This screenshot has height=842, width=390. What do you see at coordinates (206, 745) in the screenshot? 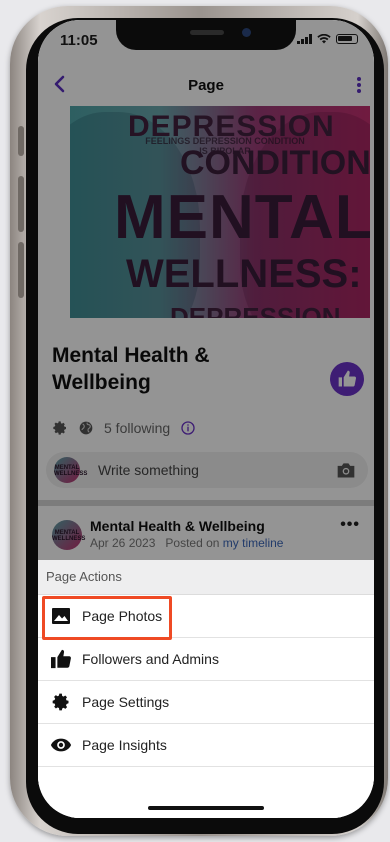
I see `action-page-insights: Page Insights` at bounding box center [206, 745].